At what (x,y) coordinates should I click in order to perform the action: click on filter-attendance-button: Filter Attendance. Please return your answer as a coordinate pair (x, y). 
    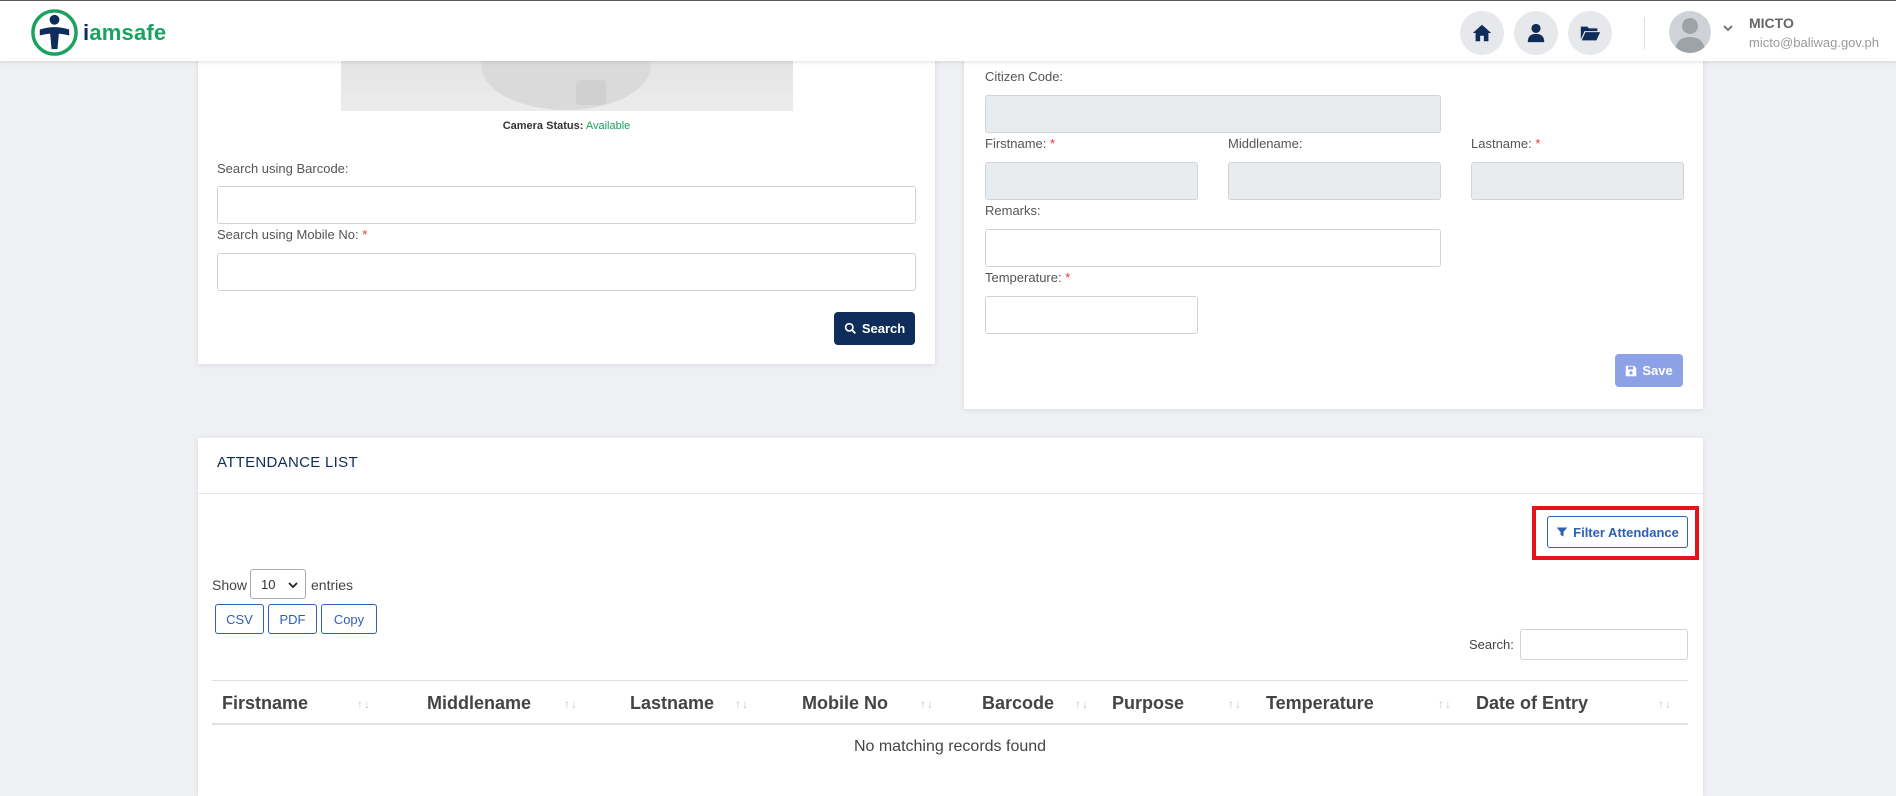
    Looking at the image, I should click on (1617, 532).